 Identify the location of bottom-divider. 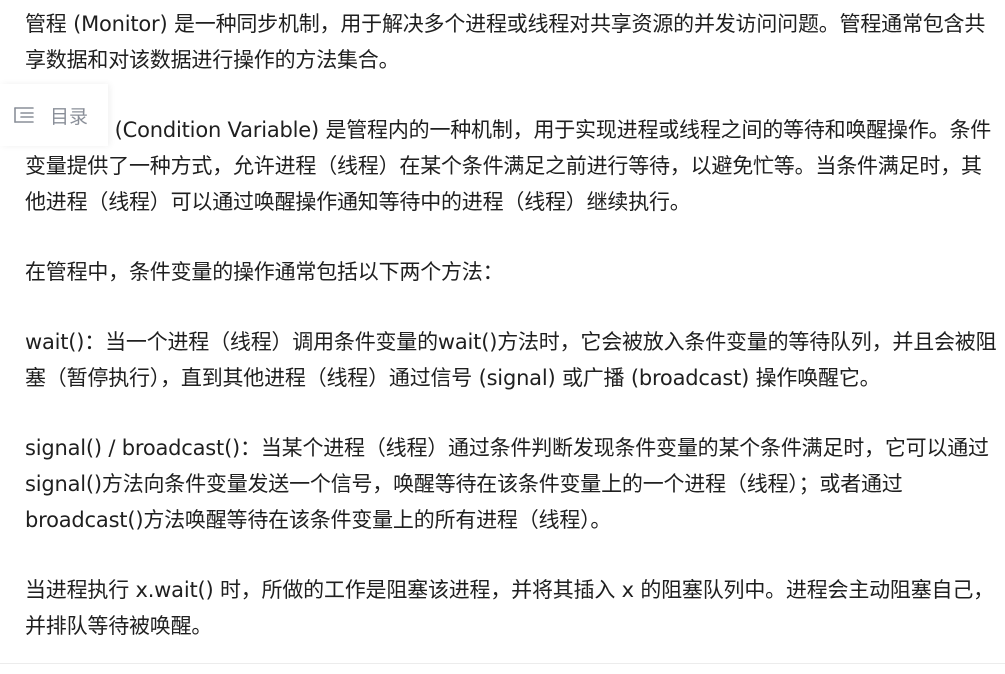
(502, 663).